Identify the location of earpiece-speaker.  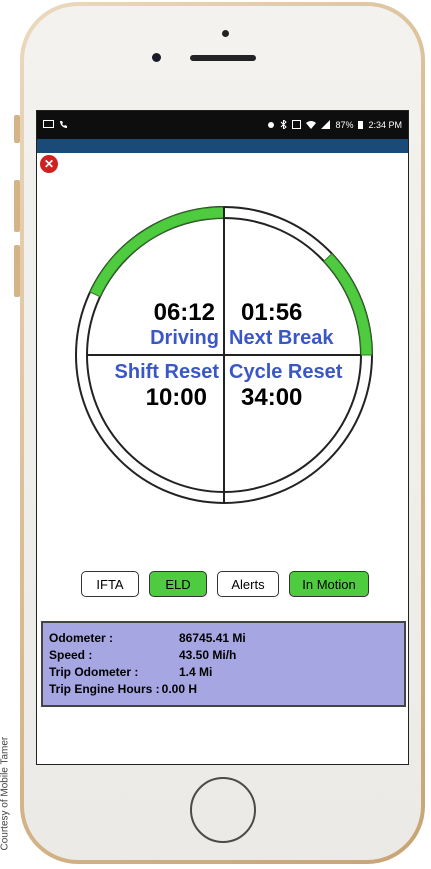
(223, 58).